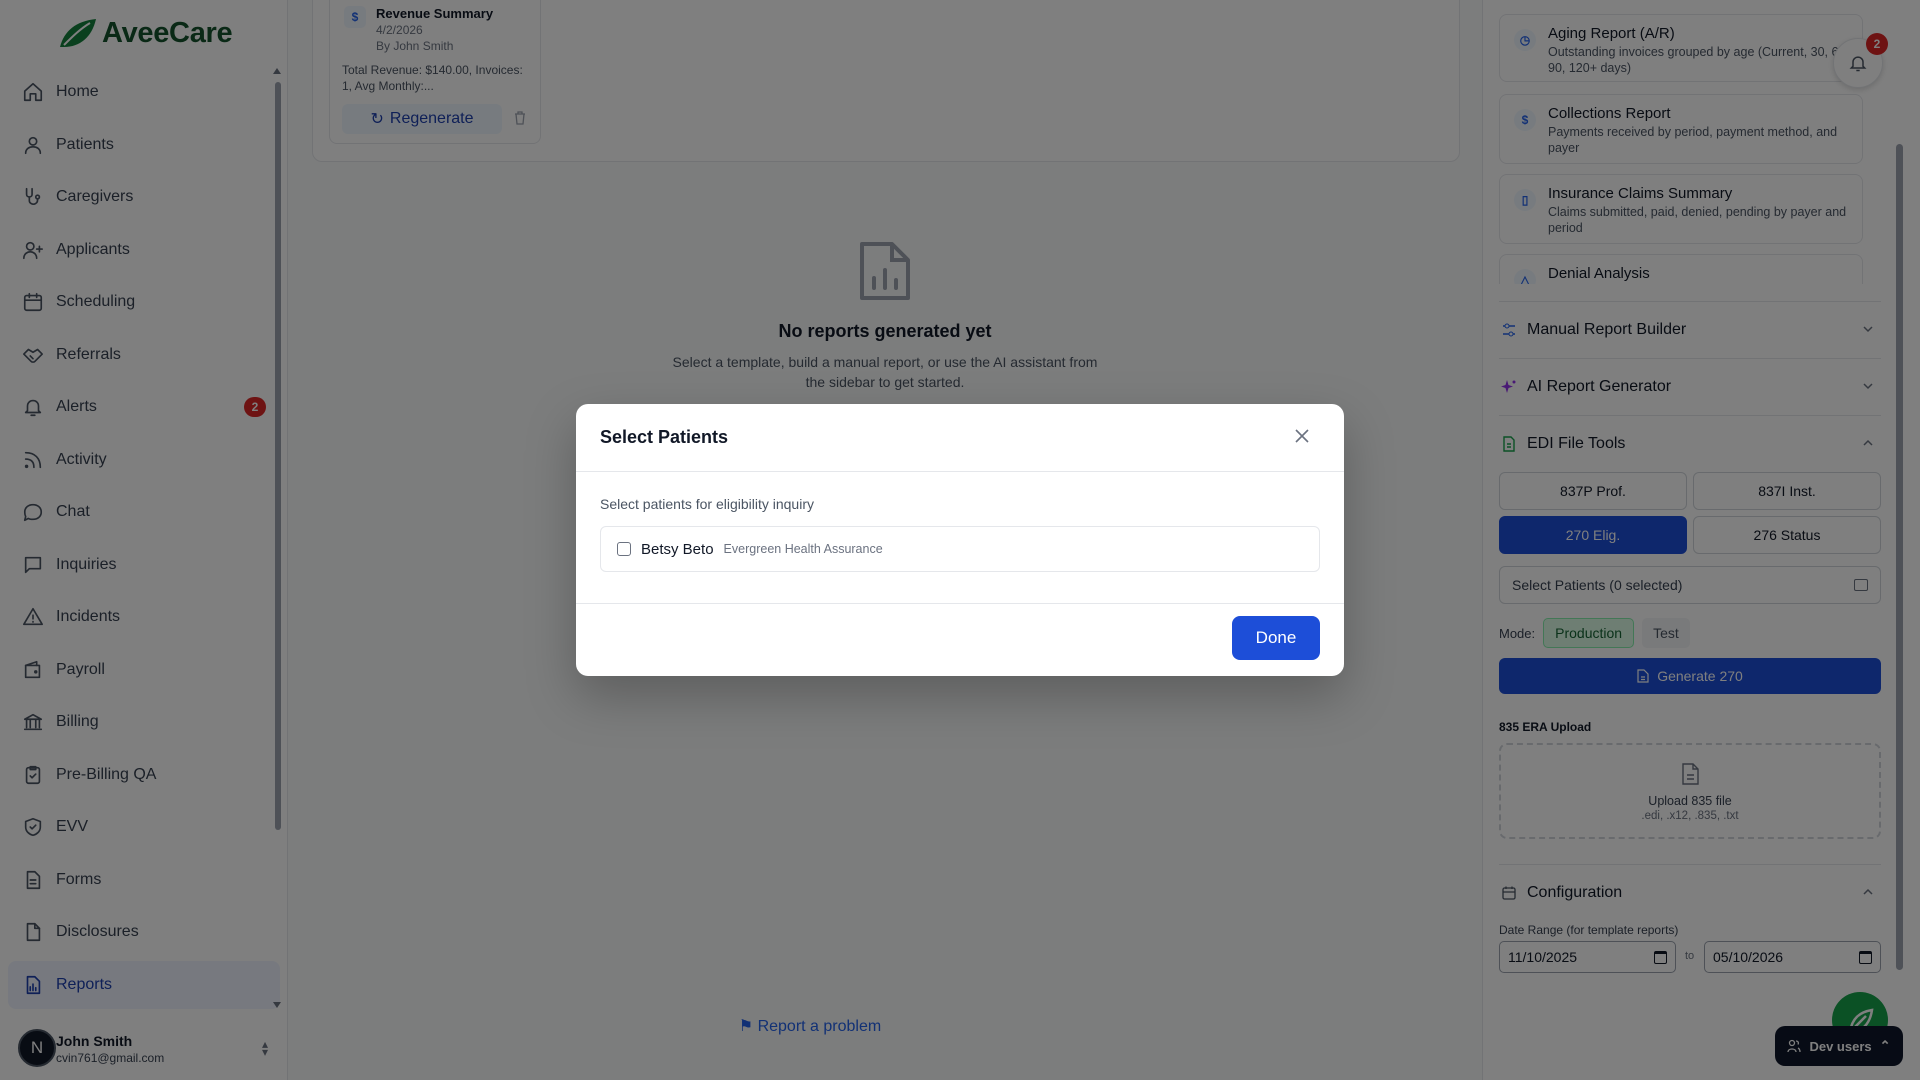  What do you see at coordinates (1276, 638) in the screenshot?
I see `done-button: Done` at bounding box center [1276, 638].